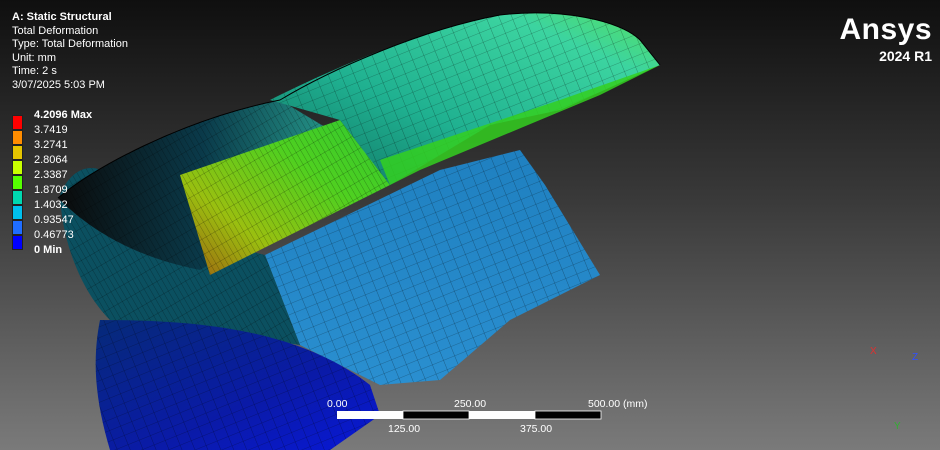  Describe the element at coordinates (54, 220) in the screenshot. I see `legend-label: 0.93547` at that location.